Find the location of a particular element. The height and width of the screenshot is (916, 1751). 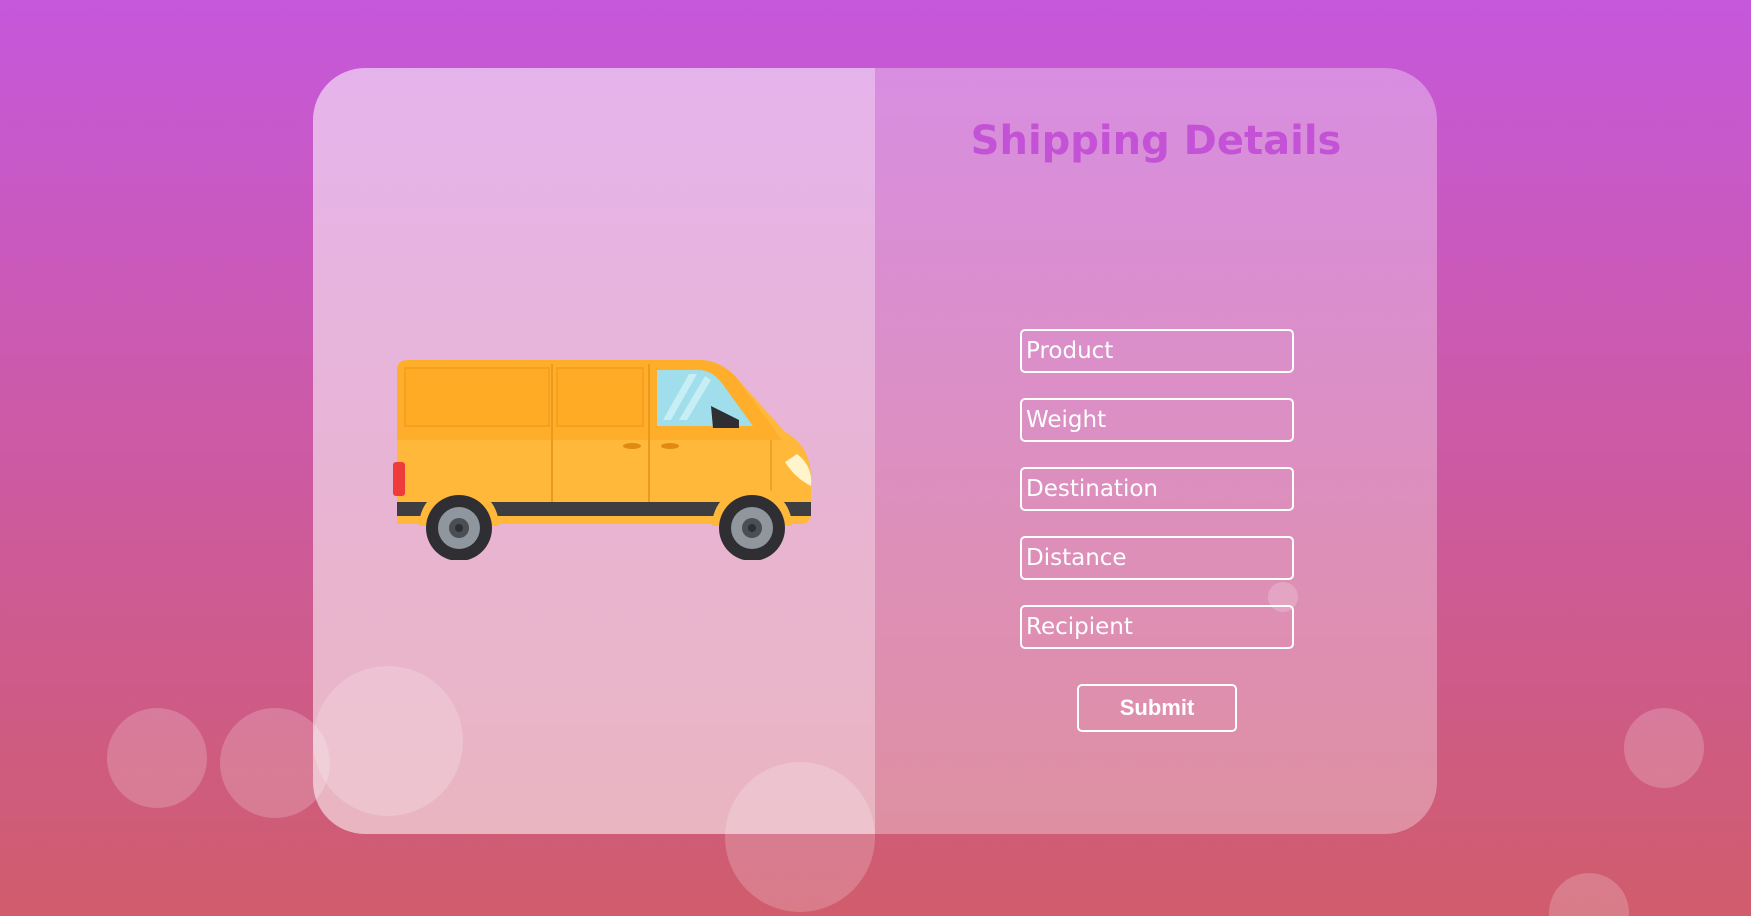

recipient-input is located at coordinates (1157, 627).